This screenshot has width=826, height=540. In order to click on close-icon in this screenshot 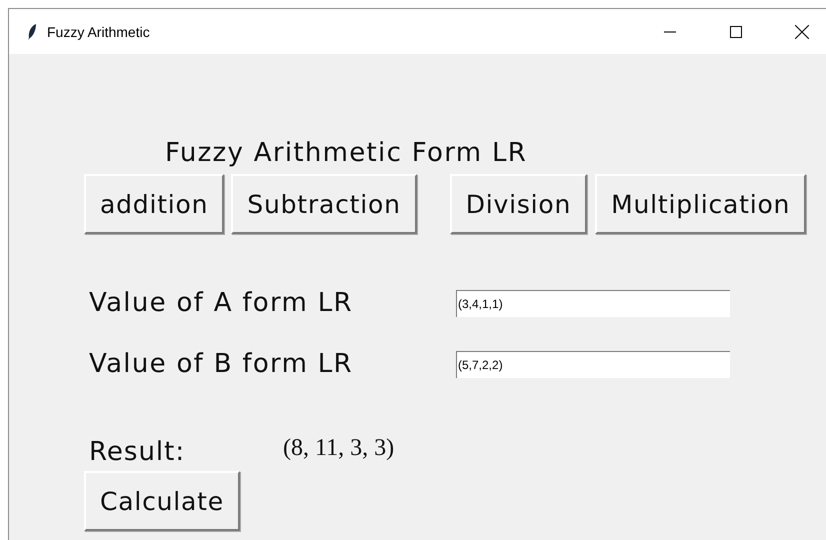, I will do `click(802, 31)`.